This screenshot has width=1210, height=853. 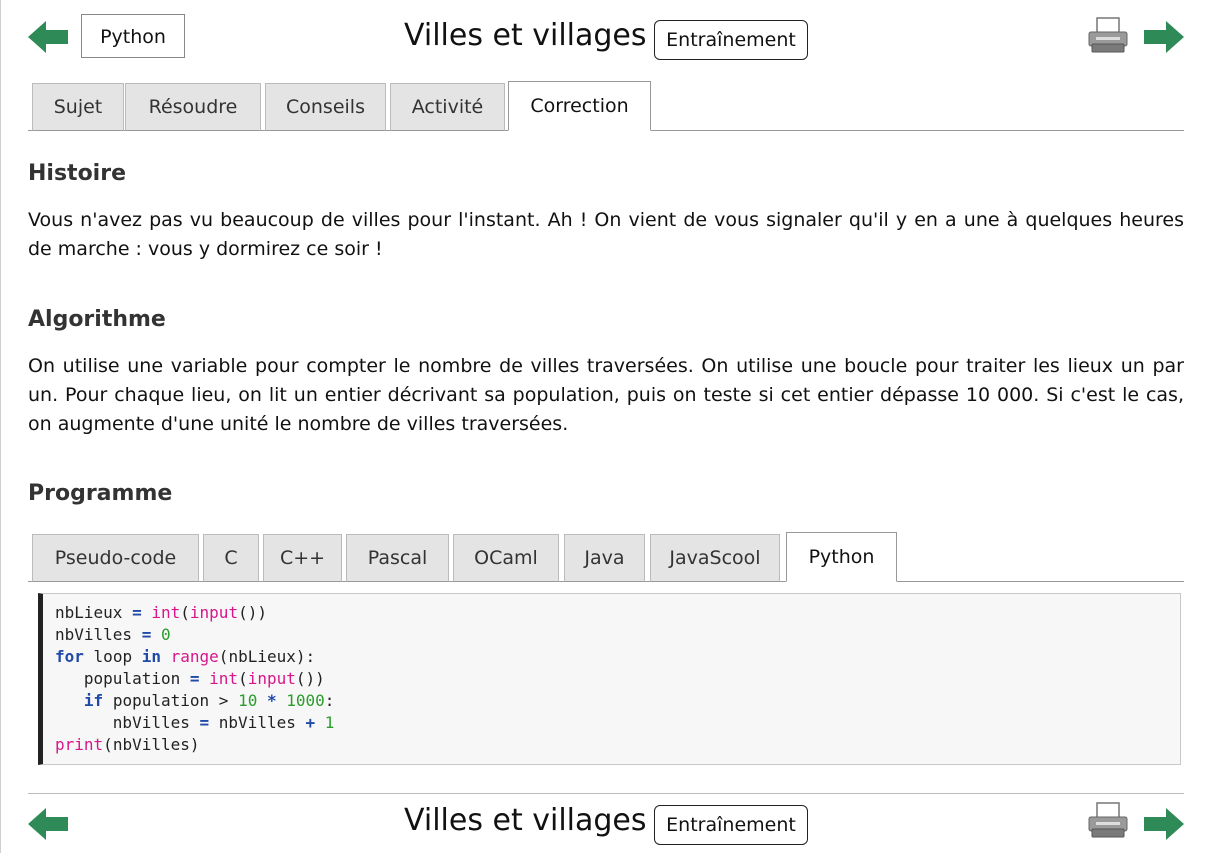 What do you see at coordinates (731, 825) in the screenshot?
I see `footer-mode-button: Entraînement` at bounding box center [731, 825].